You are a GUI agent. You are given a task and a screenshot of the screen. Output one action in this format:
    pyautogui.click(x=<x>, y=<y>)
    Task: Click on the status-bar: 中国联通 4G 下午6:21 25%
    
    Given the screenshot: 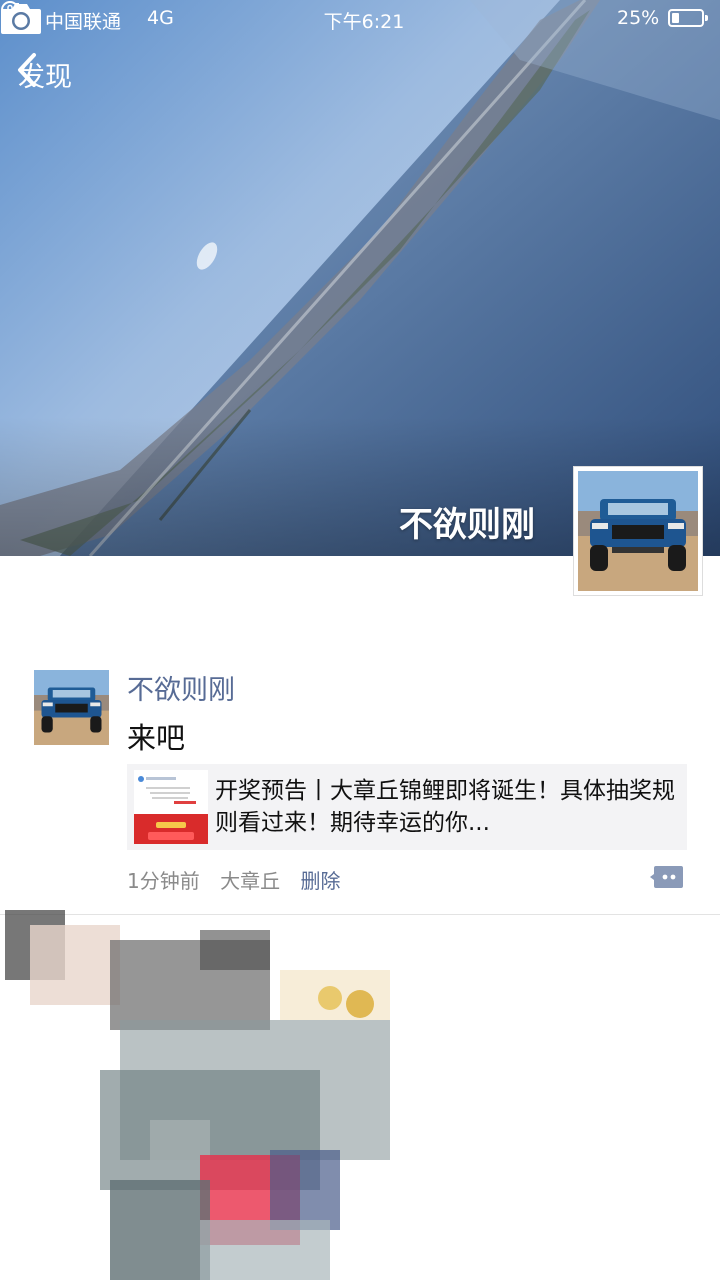 What is the action you would take?
    pyautogui.click(x=360, y=18)
    